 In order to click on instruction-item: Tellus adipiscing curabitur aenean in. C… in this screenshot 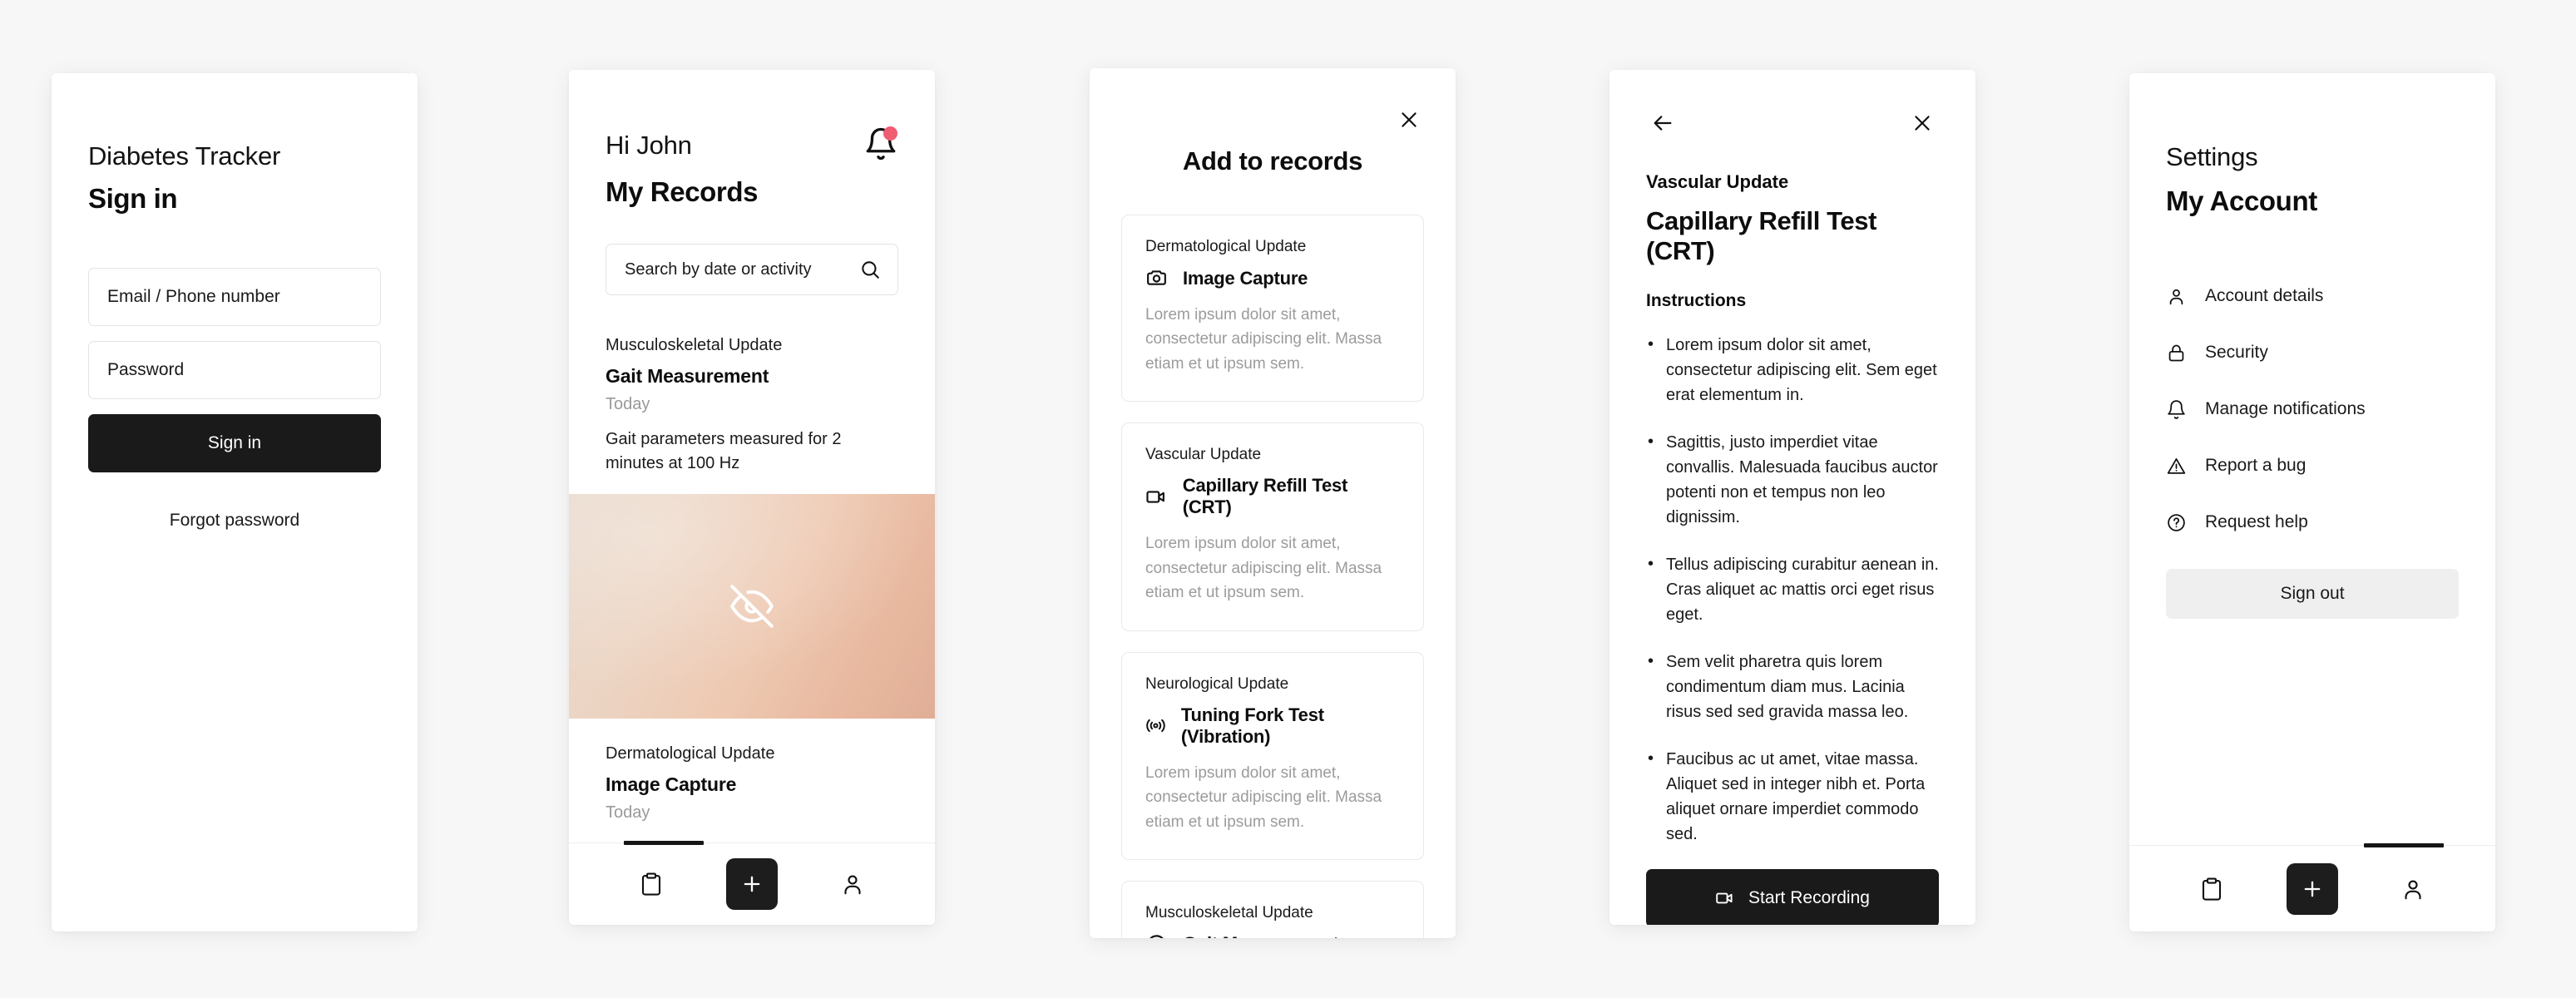, I will do `click(1792, 589)`.